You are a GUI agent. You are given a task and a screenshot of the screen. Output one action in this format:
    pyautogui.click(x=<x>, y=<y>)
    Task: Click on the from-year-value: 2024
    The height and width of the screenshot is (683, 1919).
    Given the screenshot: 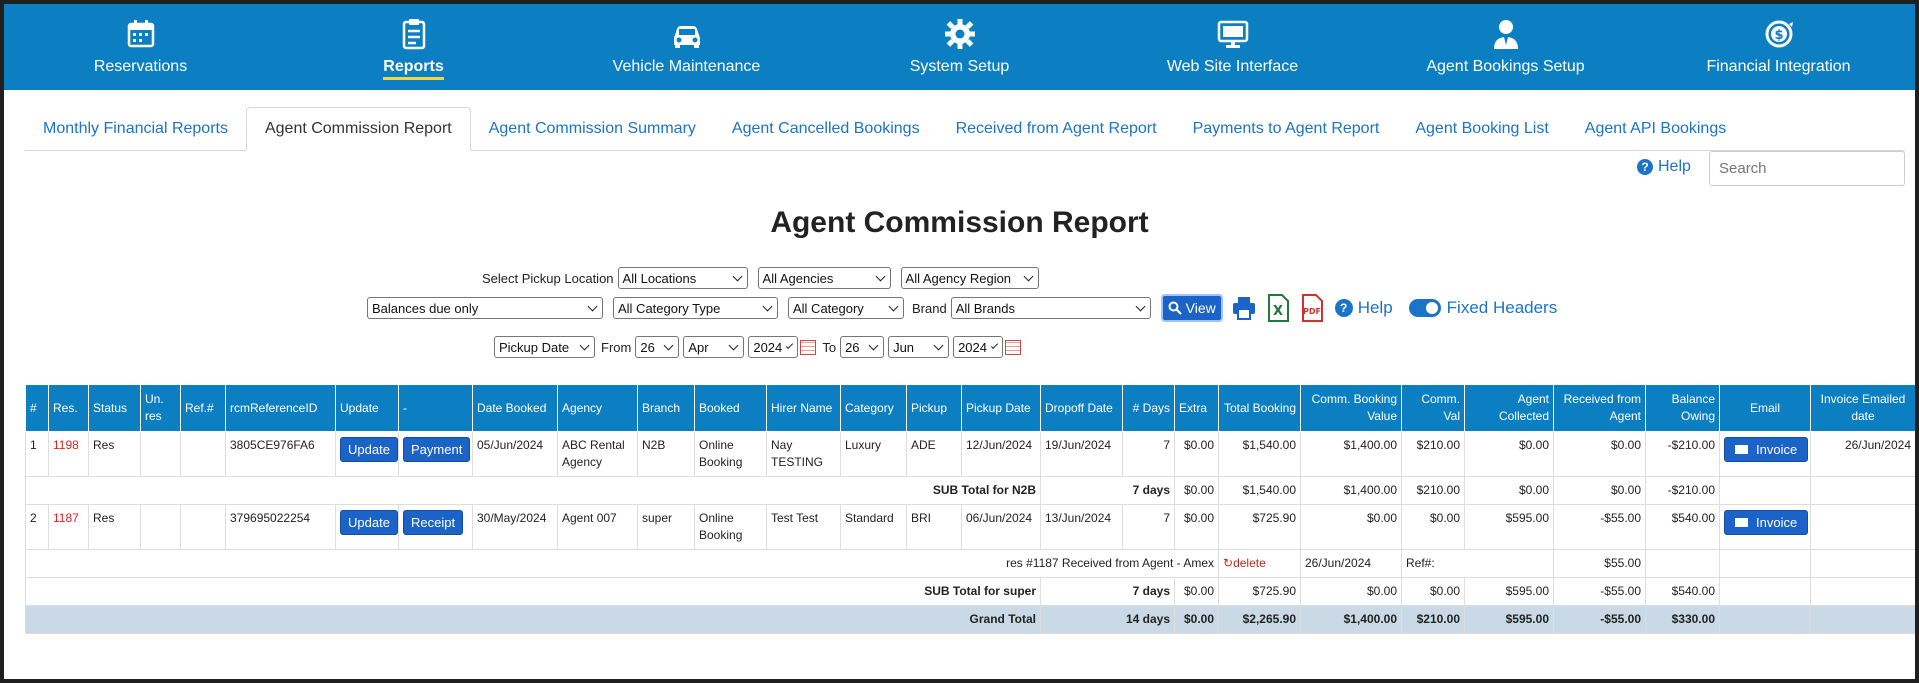 What is the action you would take?
    pyautogui.click(x=768, y=347)
    